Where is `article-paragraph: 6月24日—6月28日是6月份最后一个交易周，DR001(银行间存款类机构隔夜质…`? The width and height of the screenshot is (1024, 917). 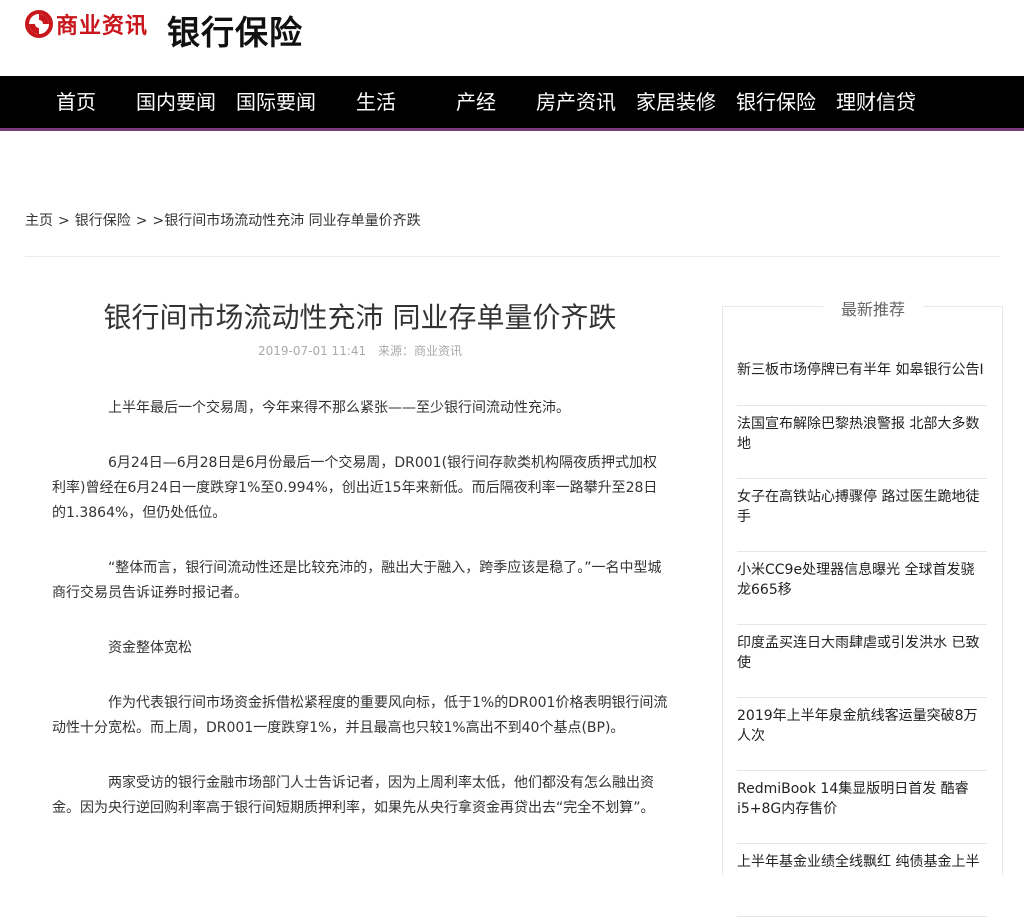 article-paragraph: 6月24日—6月28日是6月份最后一个交易周，DR001(银行间存款类机构隔夜质… is located at coordinates (355, 488).